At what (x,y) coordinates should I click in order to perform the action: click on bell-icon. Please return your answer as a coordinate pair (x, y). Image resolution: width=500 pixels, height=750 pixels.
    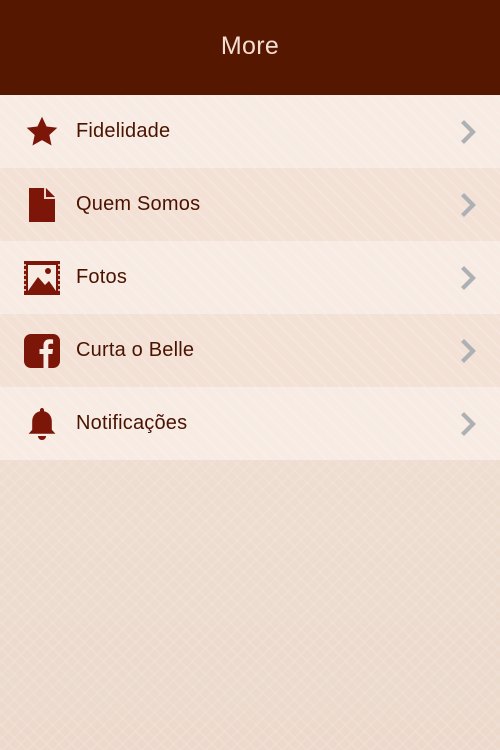
    Looking at the image, I should click on (42, 424).